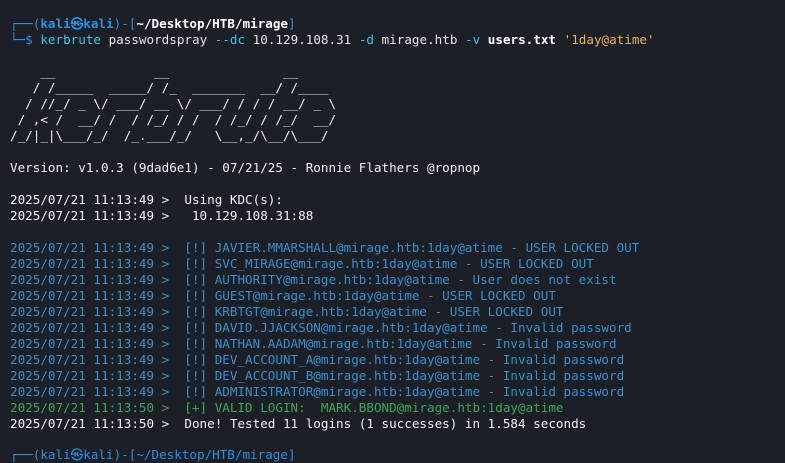 The image size is (785, 463). I want to click on banner-line: /_/|_|\___/_/ /_.___/_/ \__,_/\__/\___/, so click(173, 135).